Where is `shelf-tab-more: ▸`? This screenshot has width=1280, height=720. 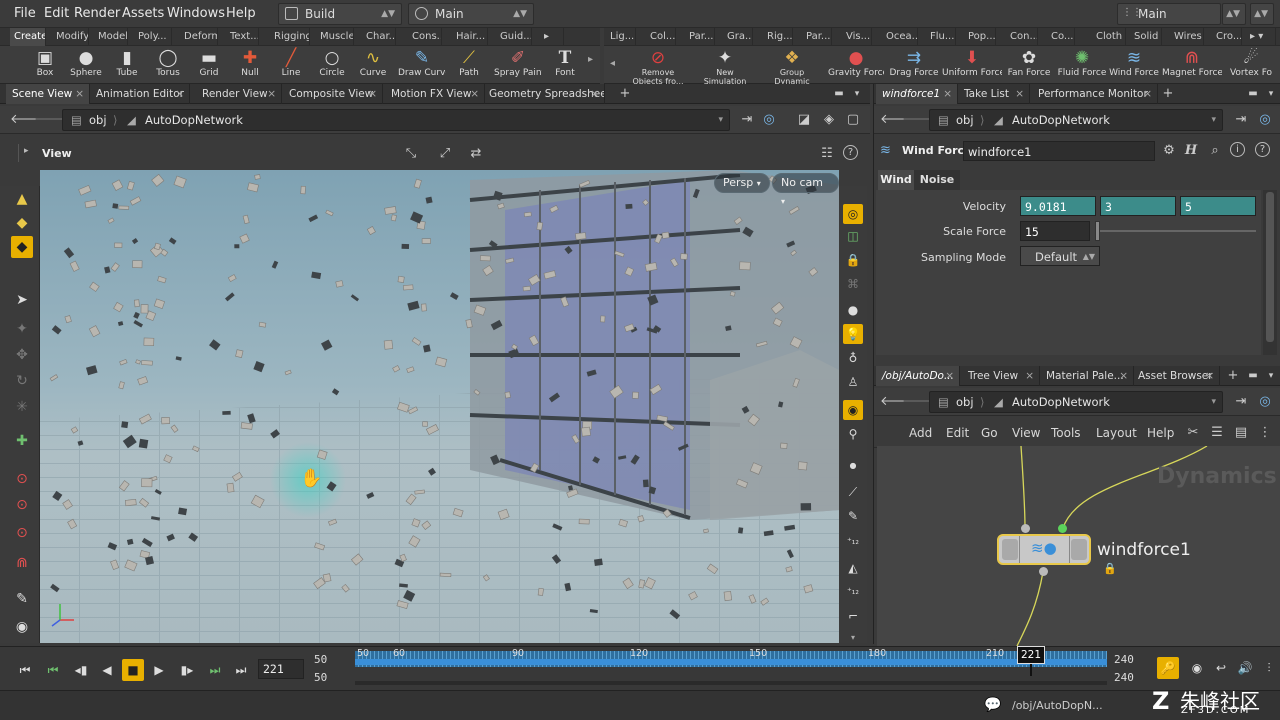
shelf-tab-more: ▸ is located at coordinates (552, 37).